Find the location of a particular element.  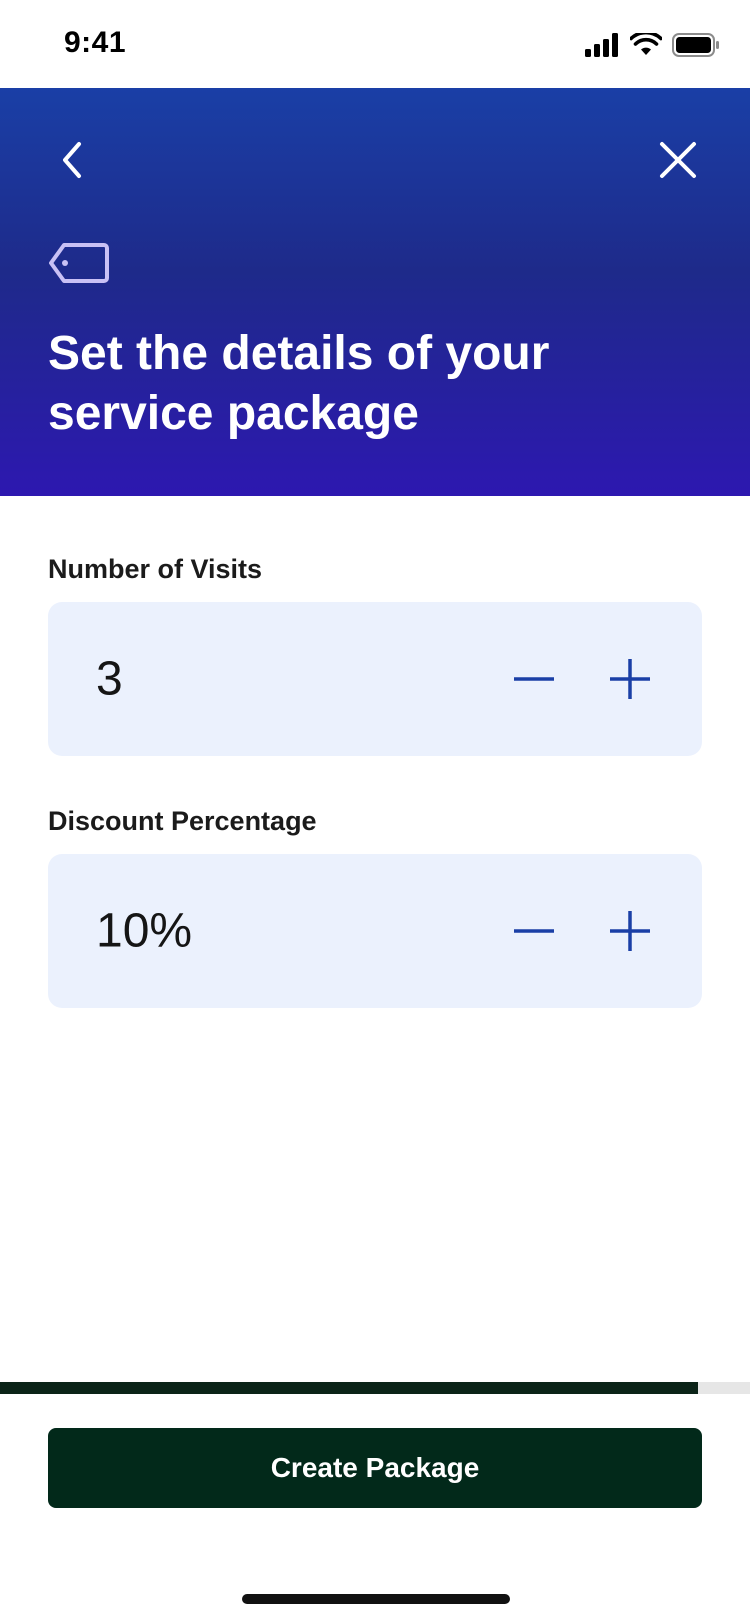

progress-fill is located at coordinates (349, 1388).